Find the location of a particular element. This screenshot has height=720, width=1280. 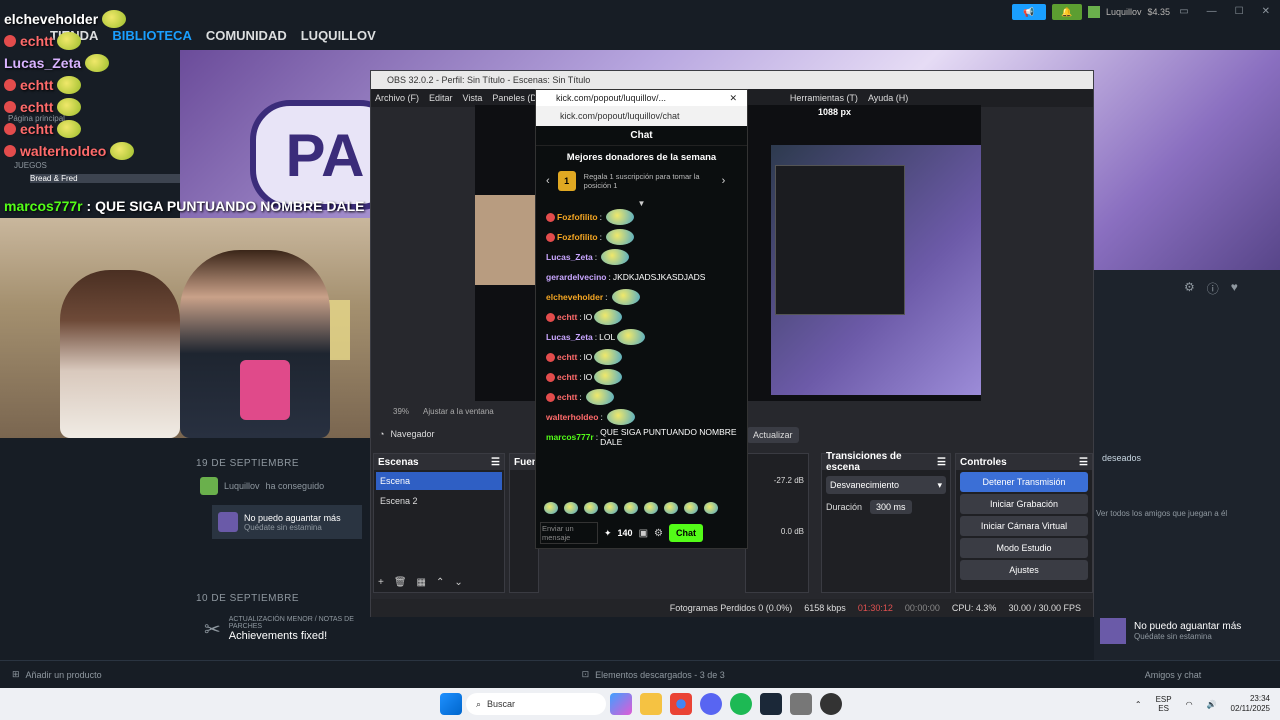

scene-actions: + 🗑 ▦ ⌃ ⌄ is located at coordinates (420, 582).